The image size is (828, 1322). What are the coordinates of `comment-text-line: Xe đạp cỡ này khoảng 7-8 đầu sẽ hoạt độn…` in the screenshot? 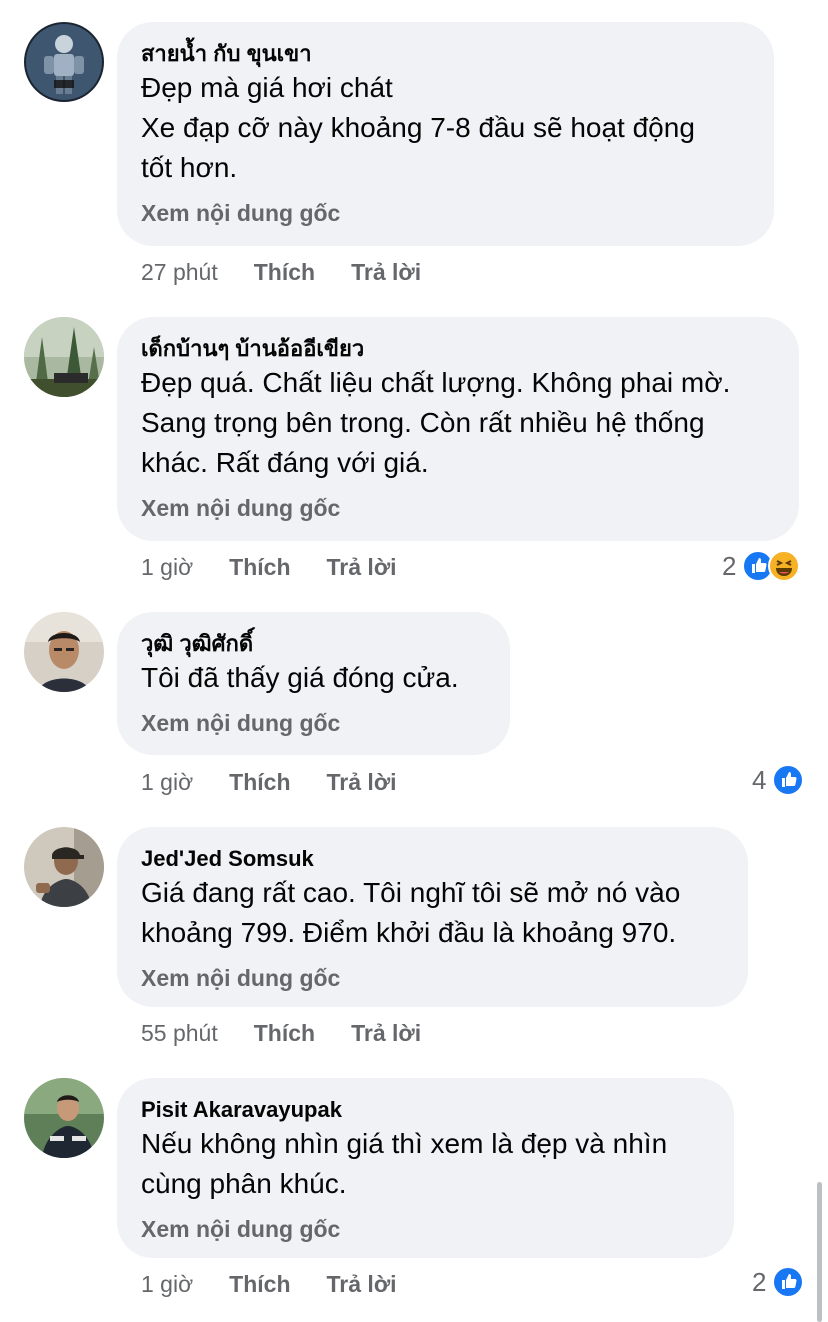 It's located at (418, 127).